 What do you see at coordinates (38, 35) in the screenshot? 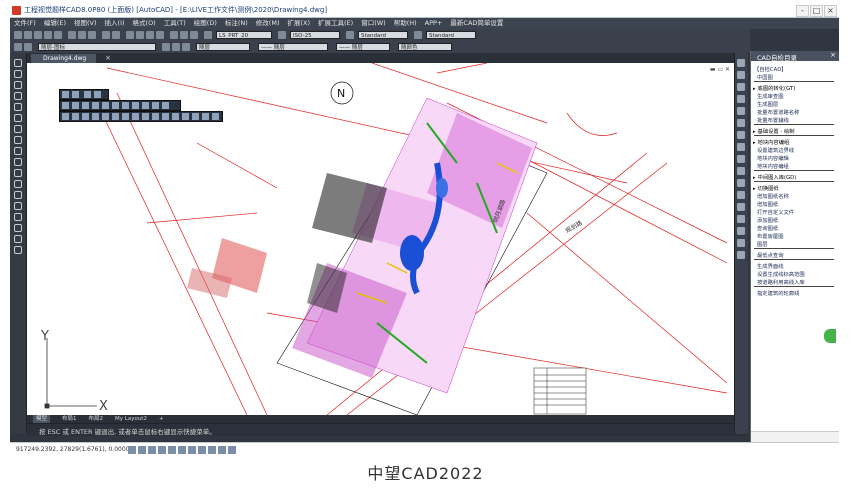
I see `save-icon` at bounding box center [38, 35].